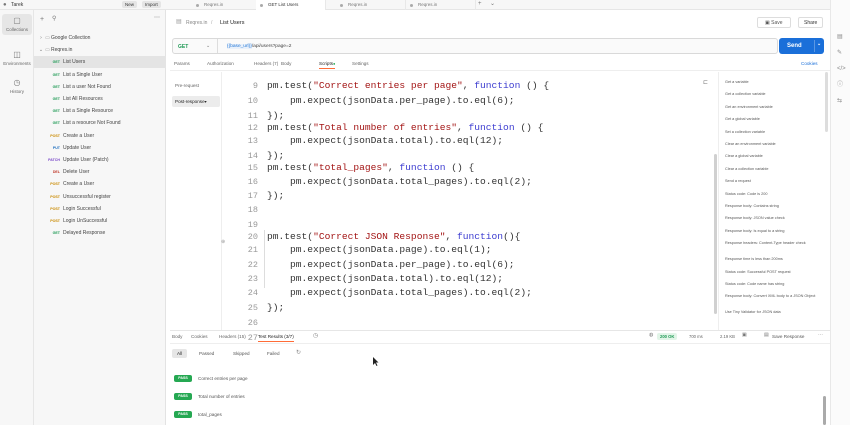 The width and height of the screenshot is (850, 425). I want to click on save-button: ▣ Save, so click(774, 22).